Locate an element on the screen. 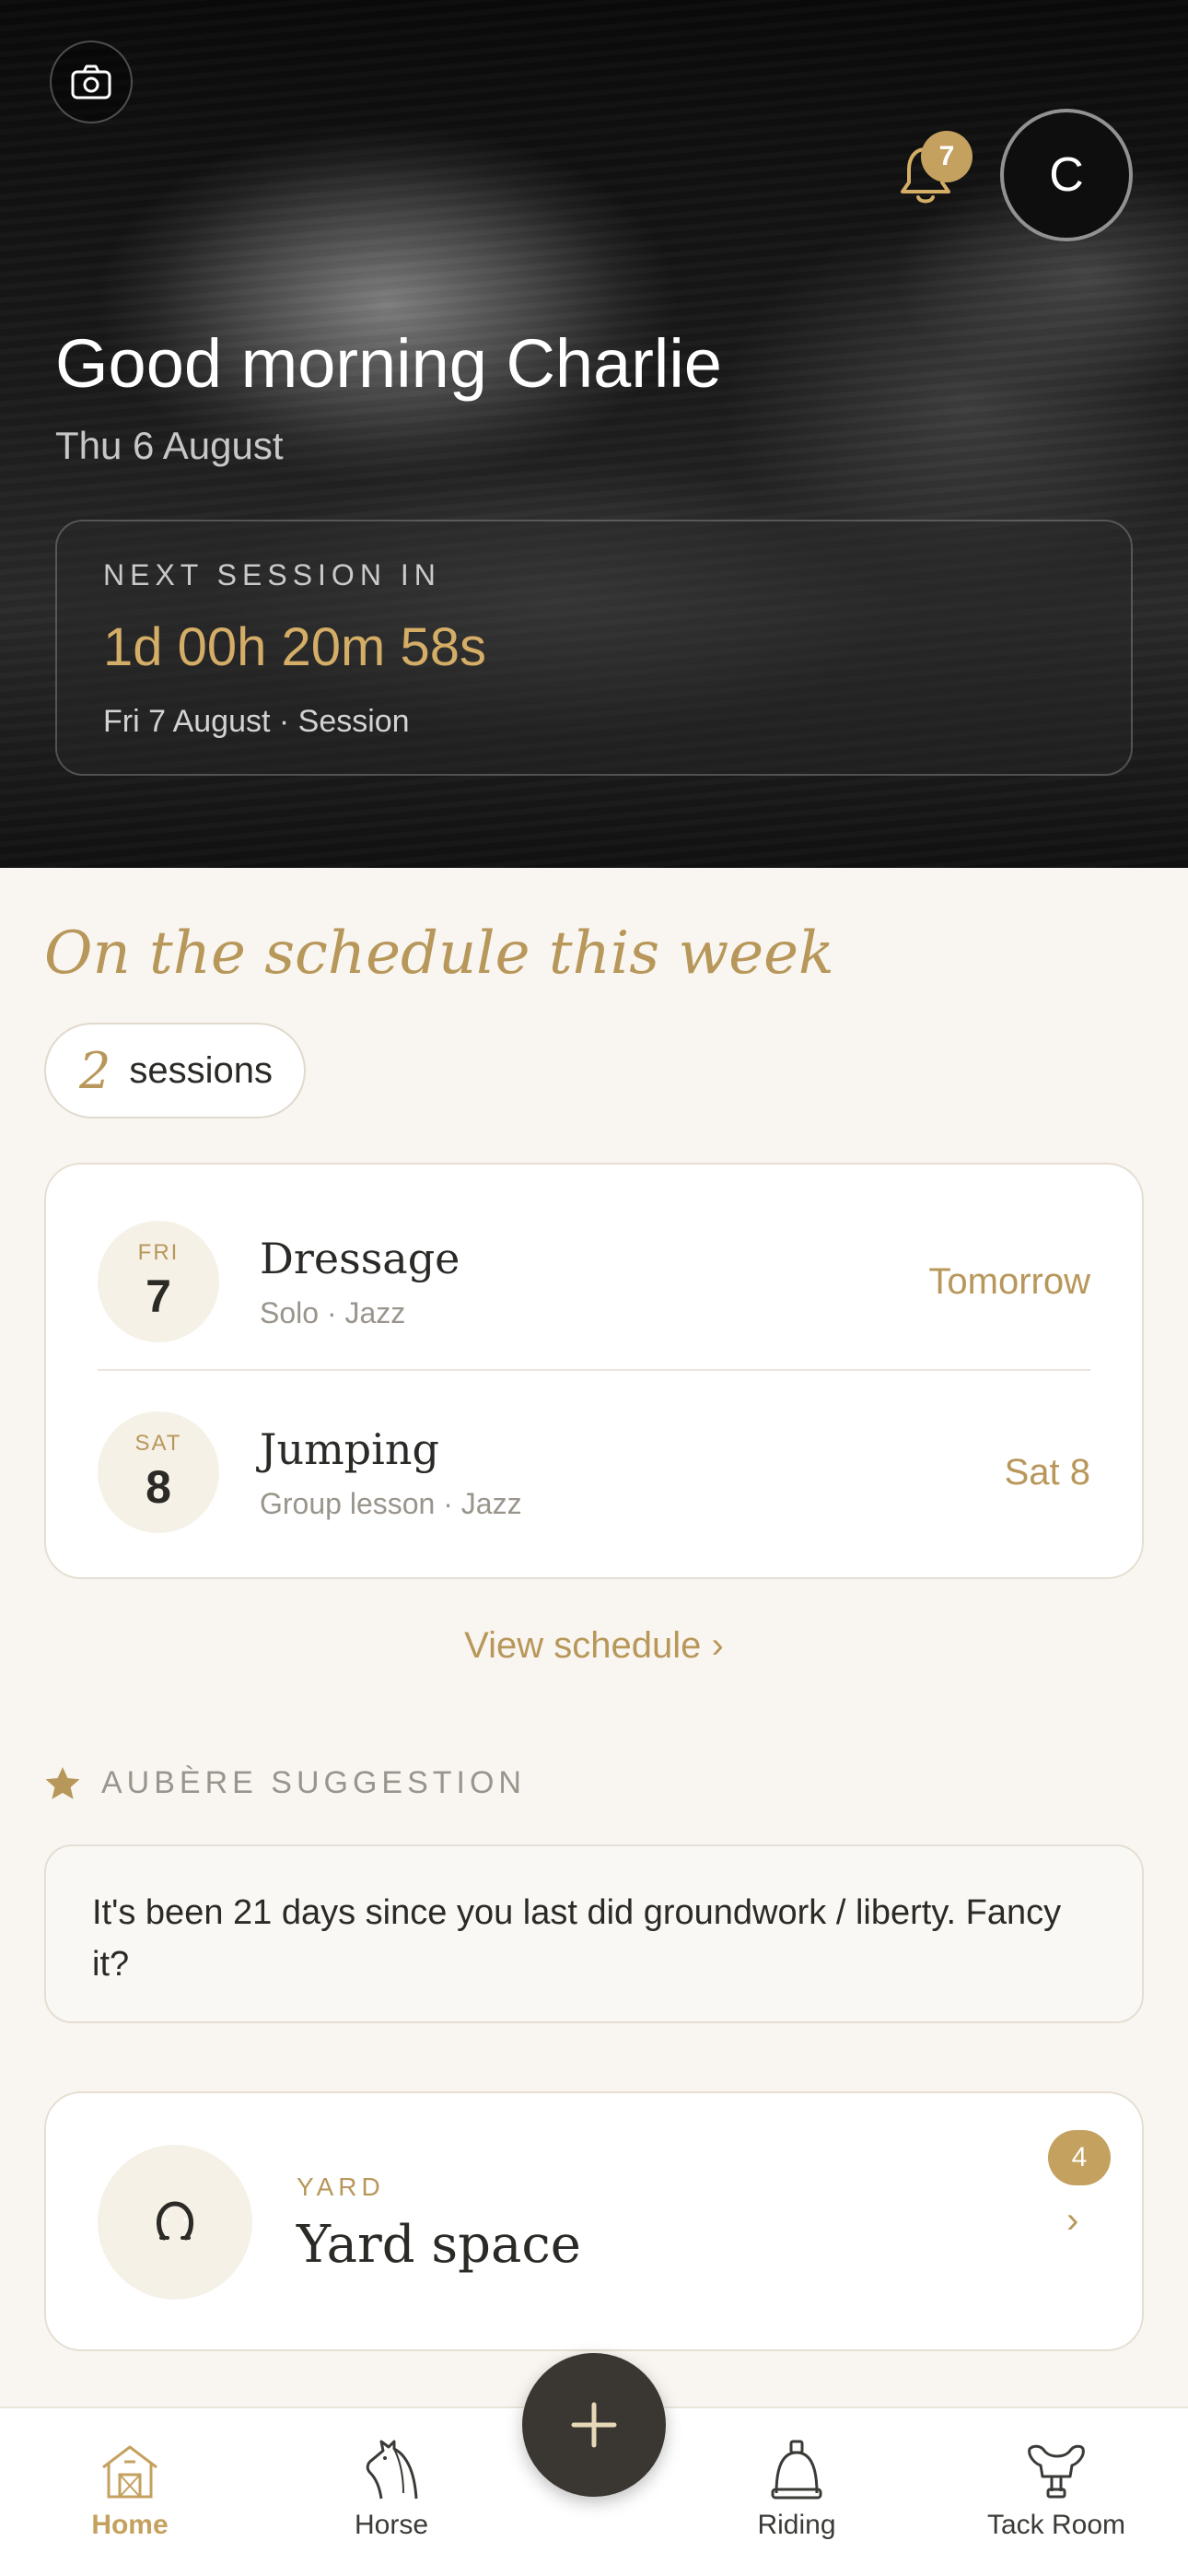  yard-count-badge: 4 is located at coordinates (1079, 2157).